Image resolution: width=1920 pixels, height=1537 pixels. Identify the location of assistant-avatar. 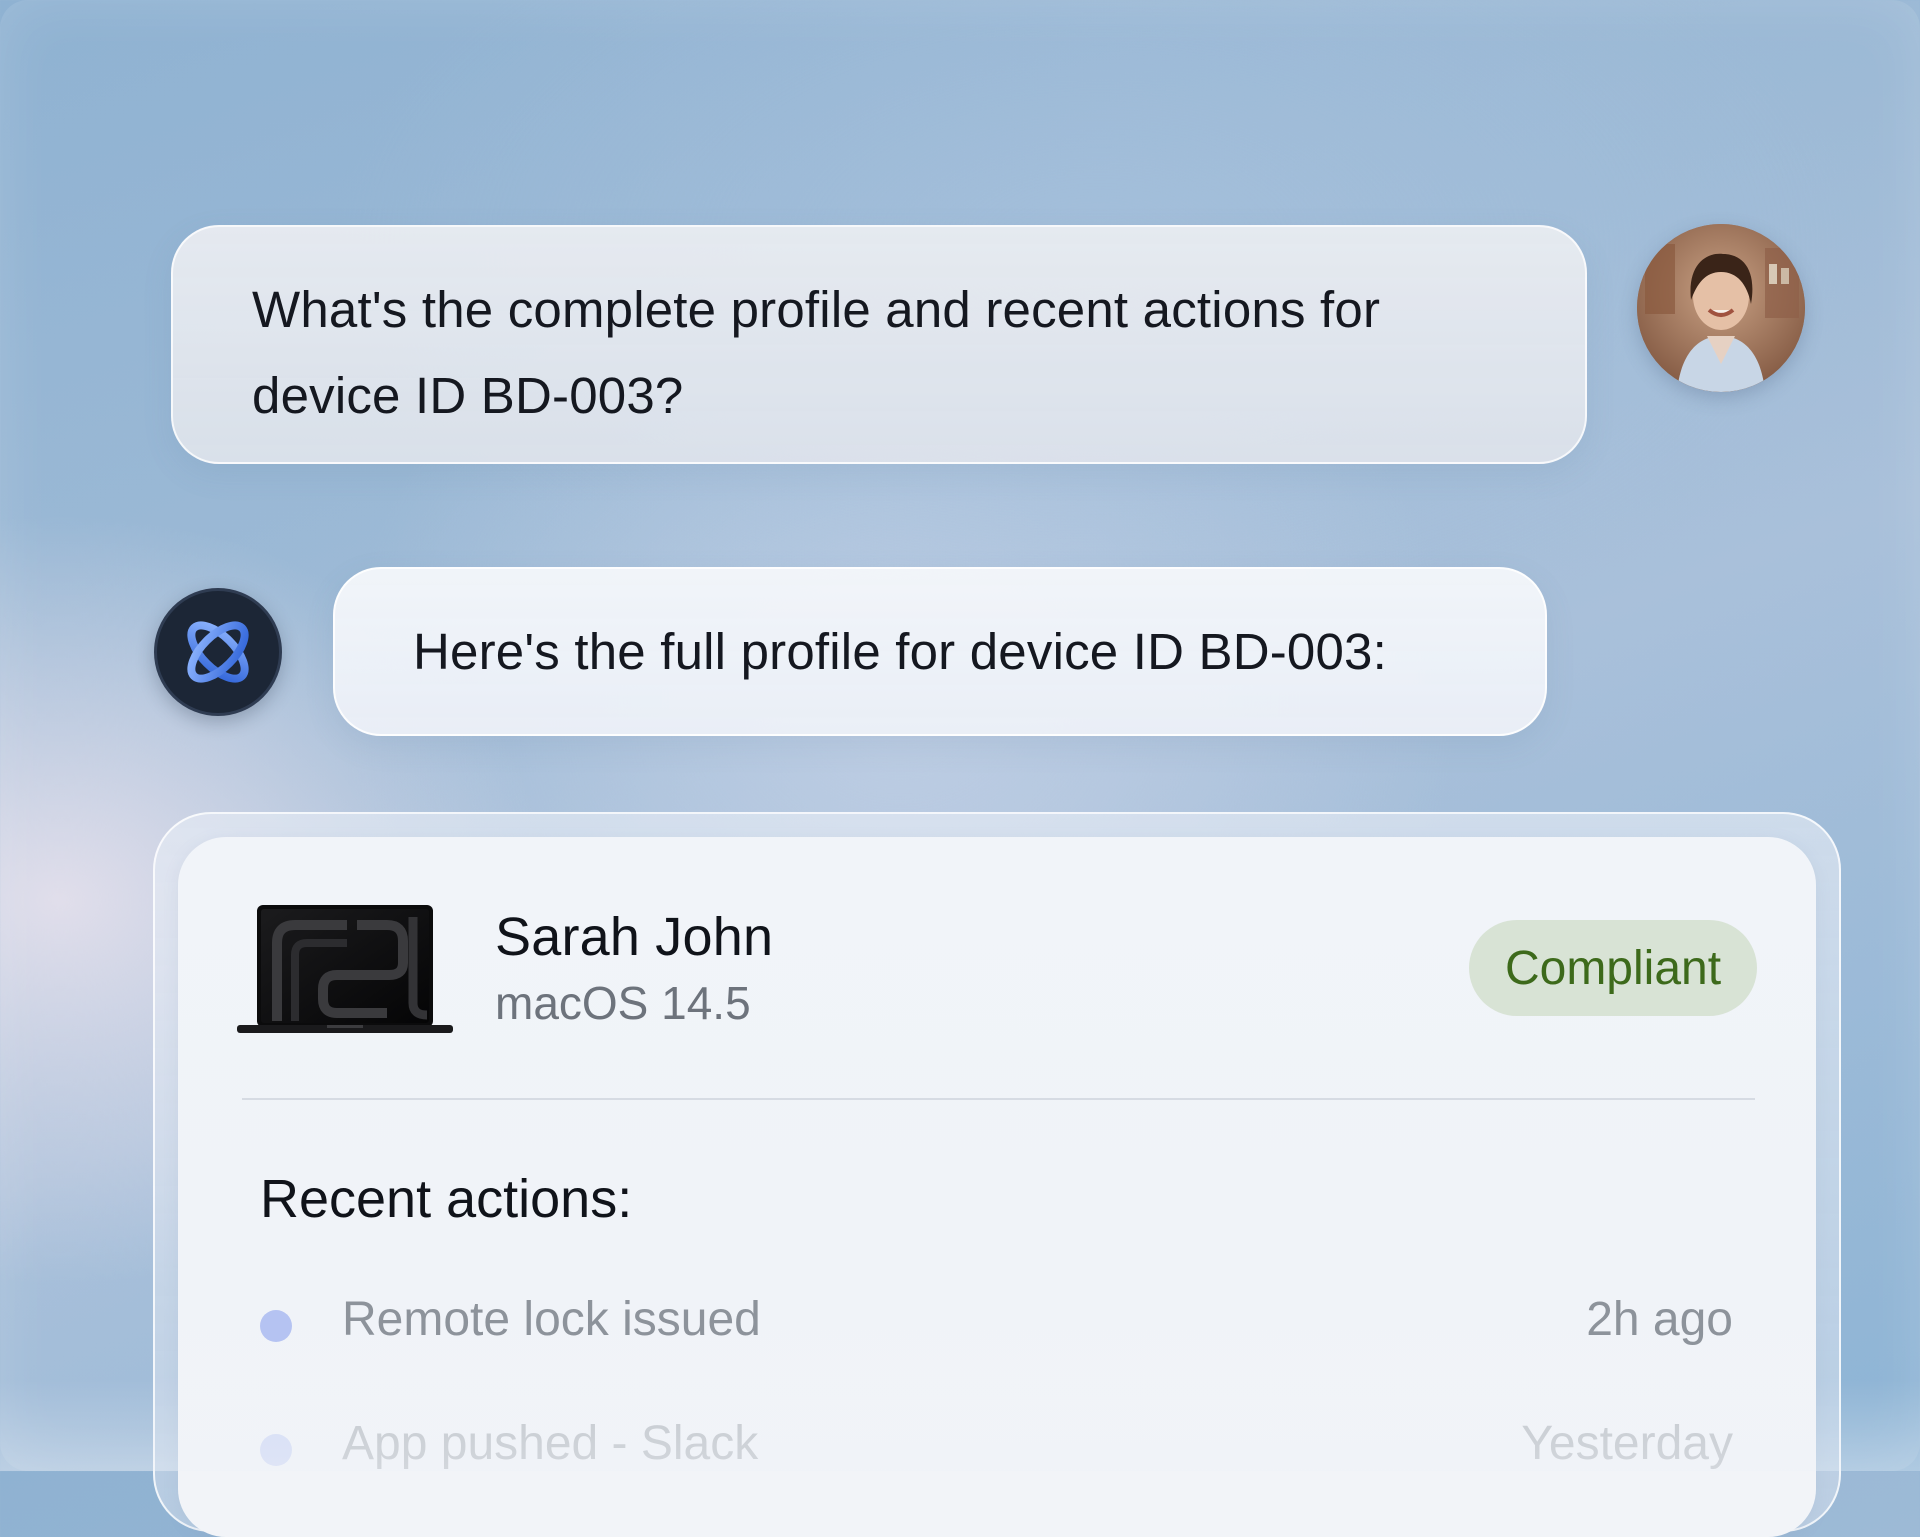
(218, 652).